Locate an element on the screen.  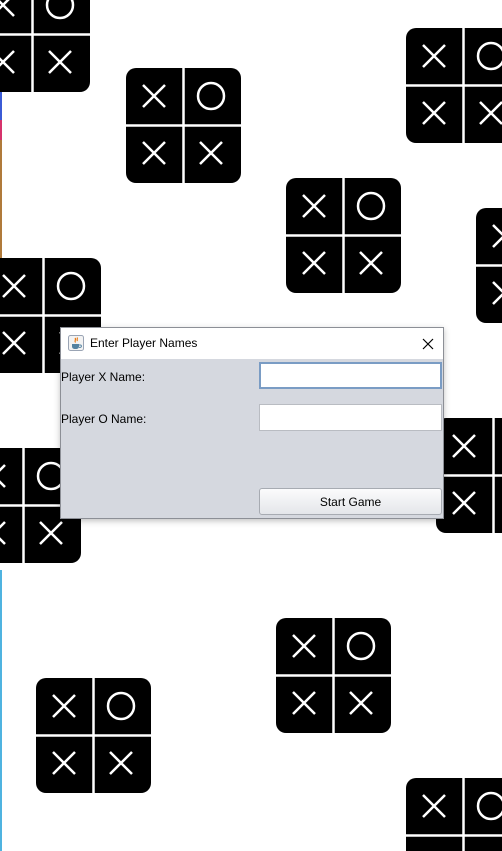
java-coffee-cup-icon is located at coordinates (76, 343).